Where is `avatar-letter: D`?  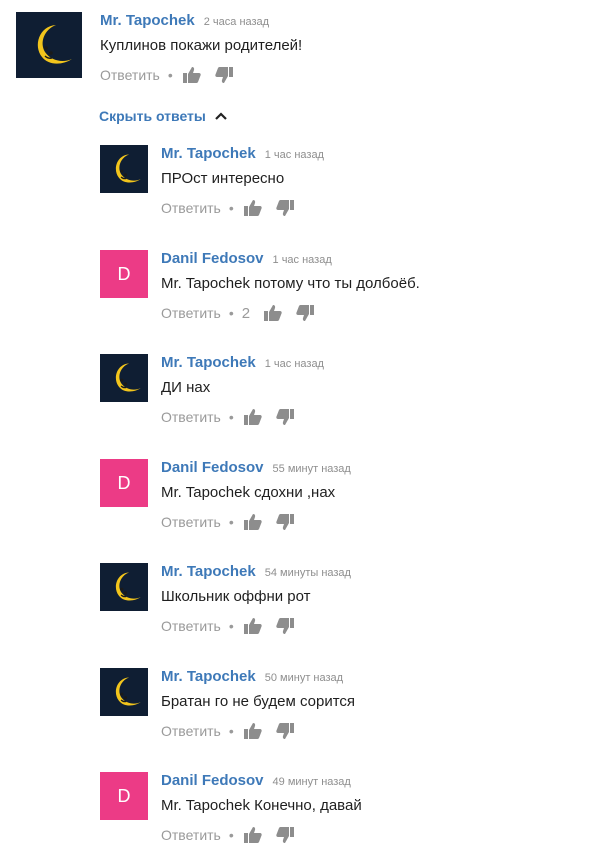
avatar-letter: D is located at coordinates (124, 273).